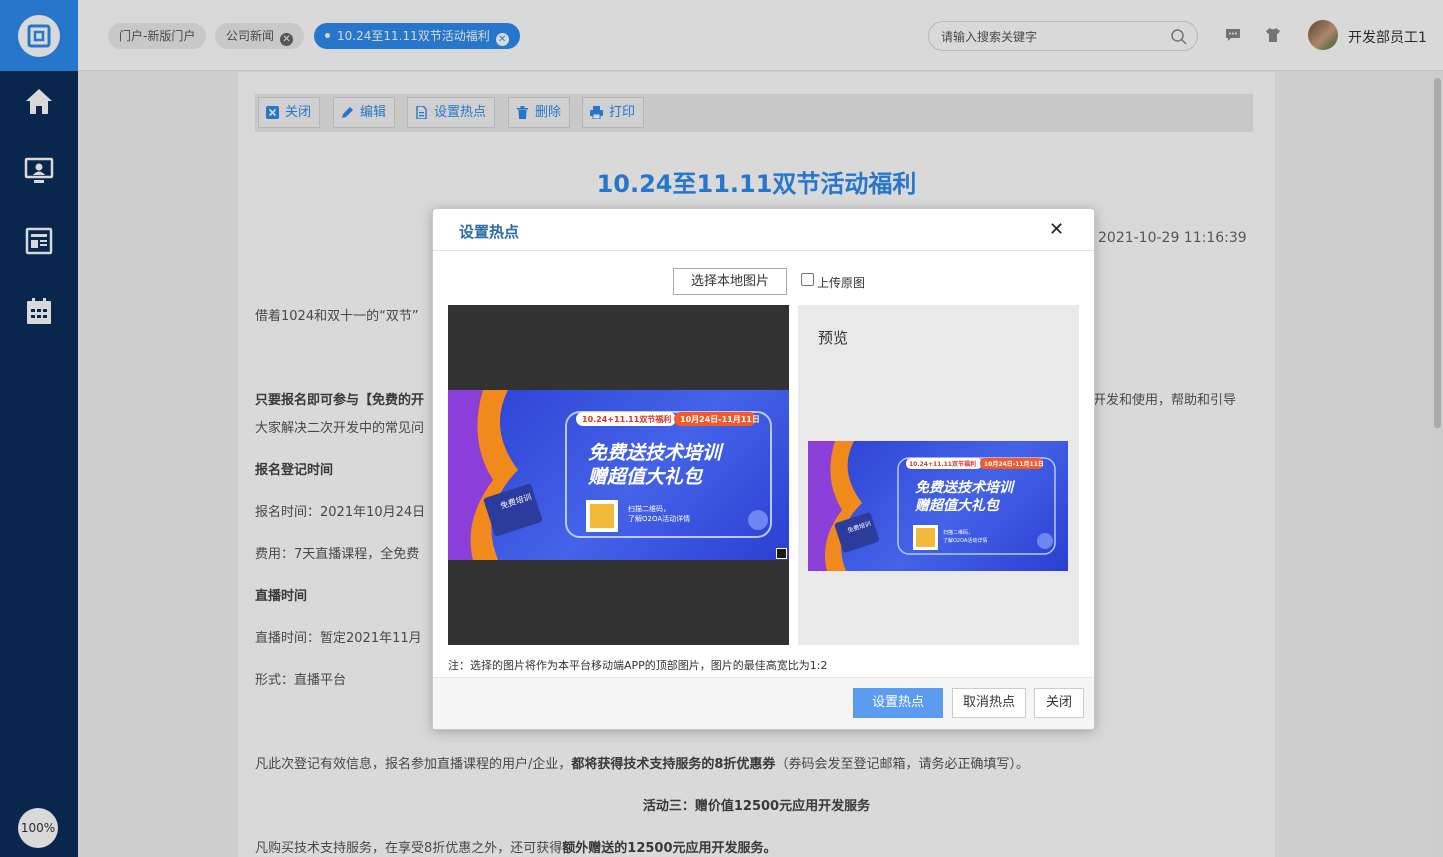  I want to click on set-hotspot-confirm-button: 设置热点, so click(898, 703).